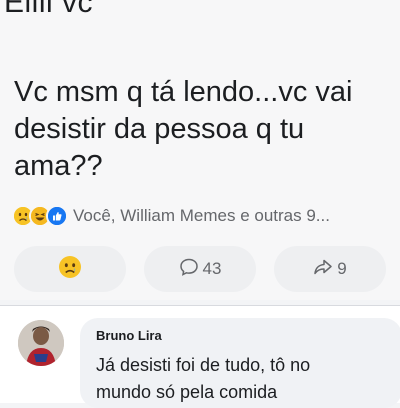 The width and height of the screenshot is (400, 408). I want to click on like-reaction-icon, so click(57, 216).